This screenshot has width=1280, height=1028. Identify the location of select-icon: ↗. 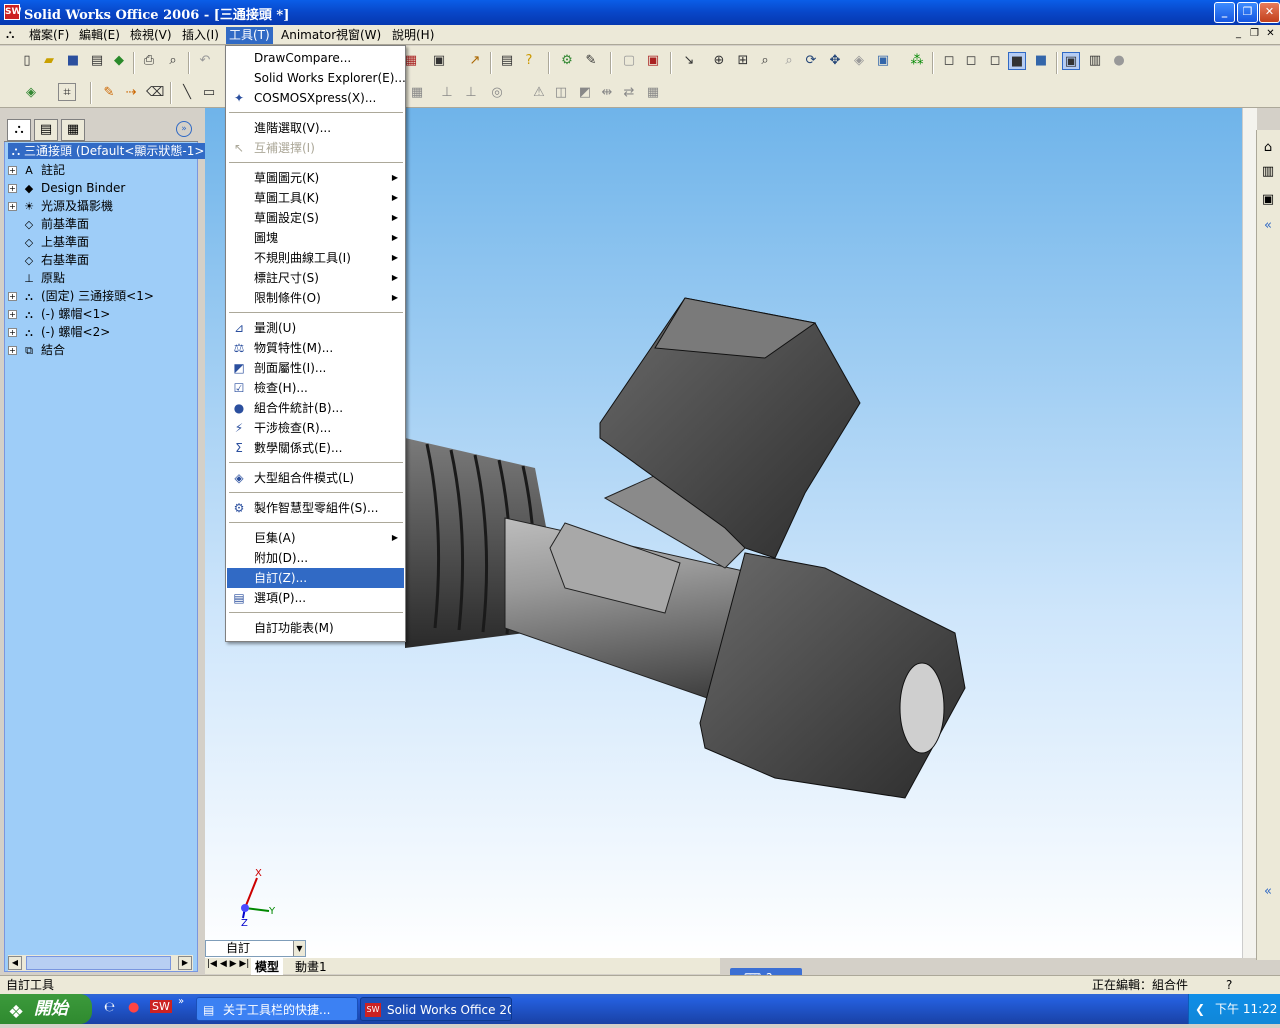
(475, 61).